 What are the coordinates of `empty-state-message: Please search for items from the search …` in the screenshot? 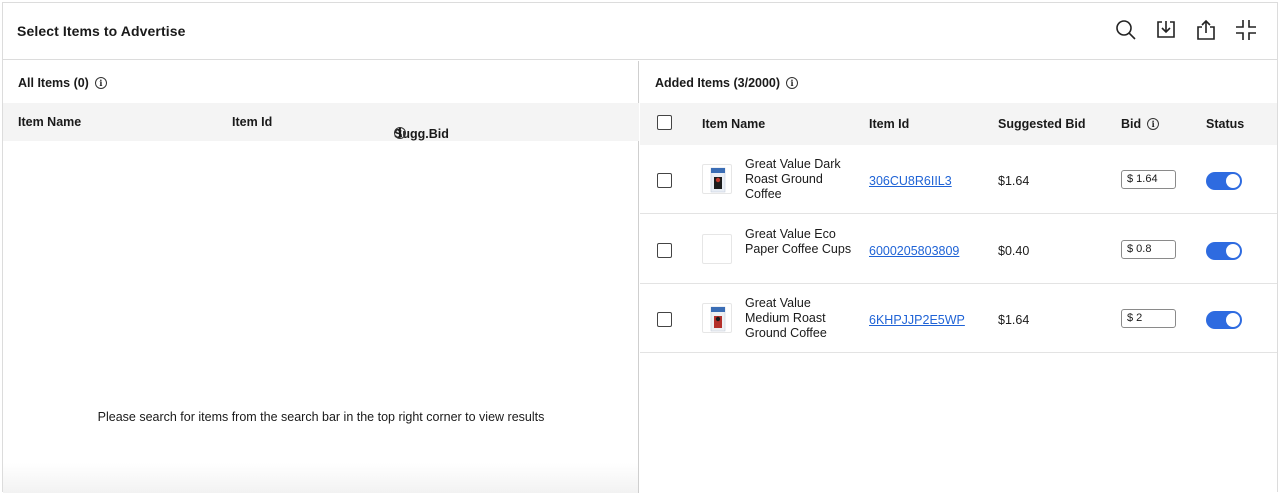 It's located at (321, 417).